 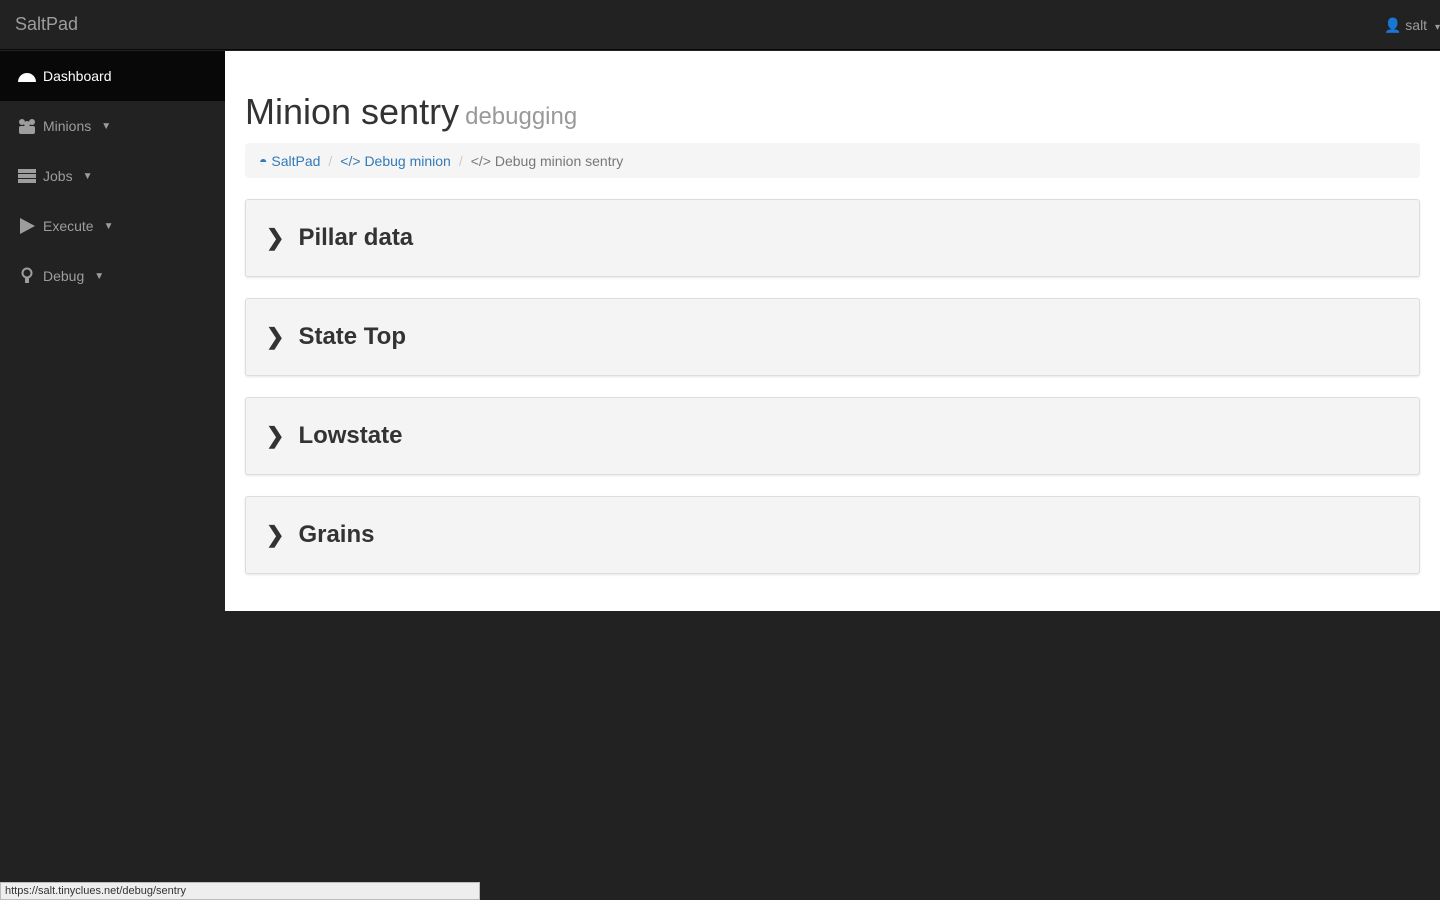 I want to click on dashboard-icon, so click(x=27, y=77).